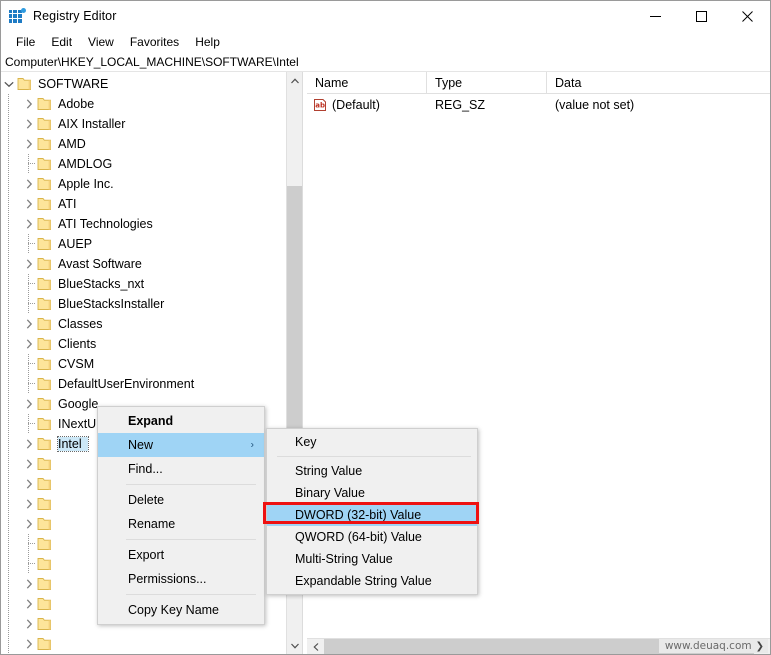 The height and width of the screenshot is (655, 771). What do you see at coordinates (294, 309) in the screenshot?
I see `tree-scroll-thumb` at bounding box center [294, 309].